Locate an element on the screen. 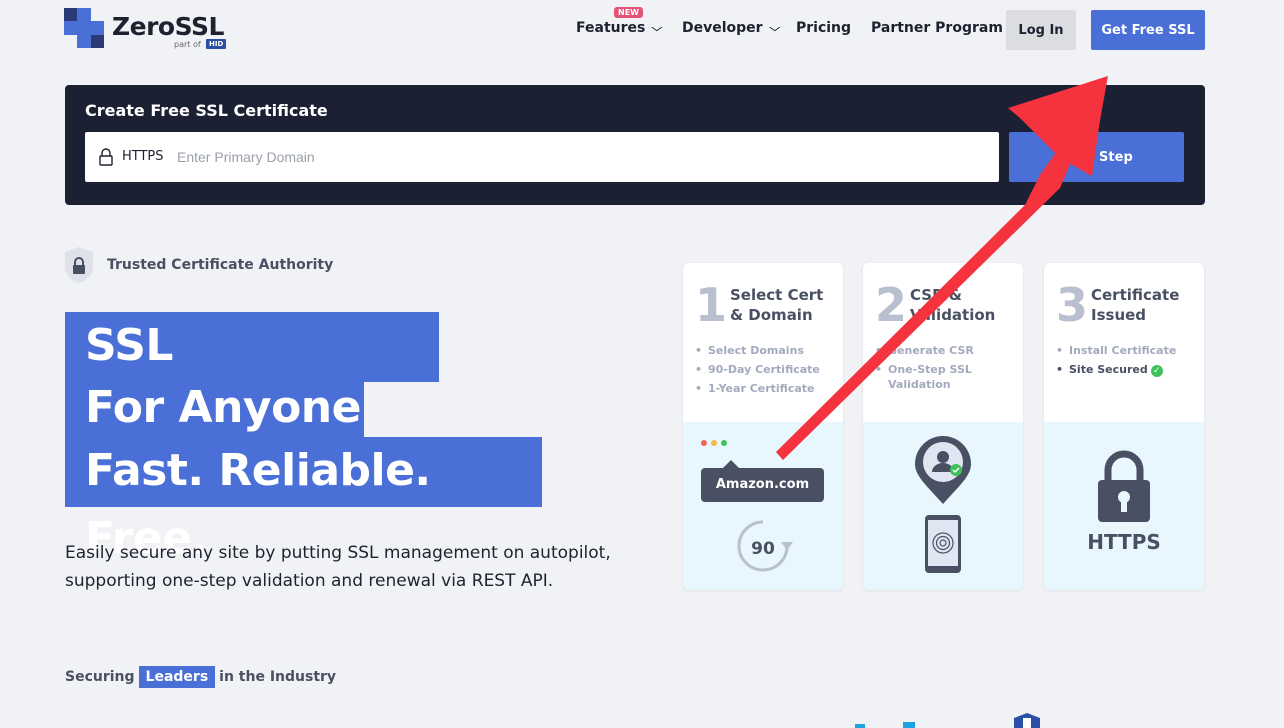 The height and width of the screenshot is (728, 1284). step-number: 1 is located at coordinates (711, 305).